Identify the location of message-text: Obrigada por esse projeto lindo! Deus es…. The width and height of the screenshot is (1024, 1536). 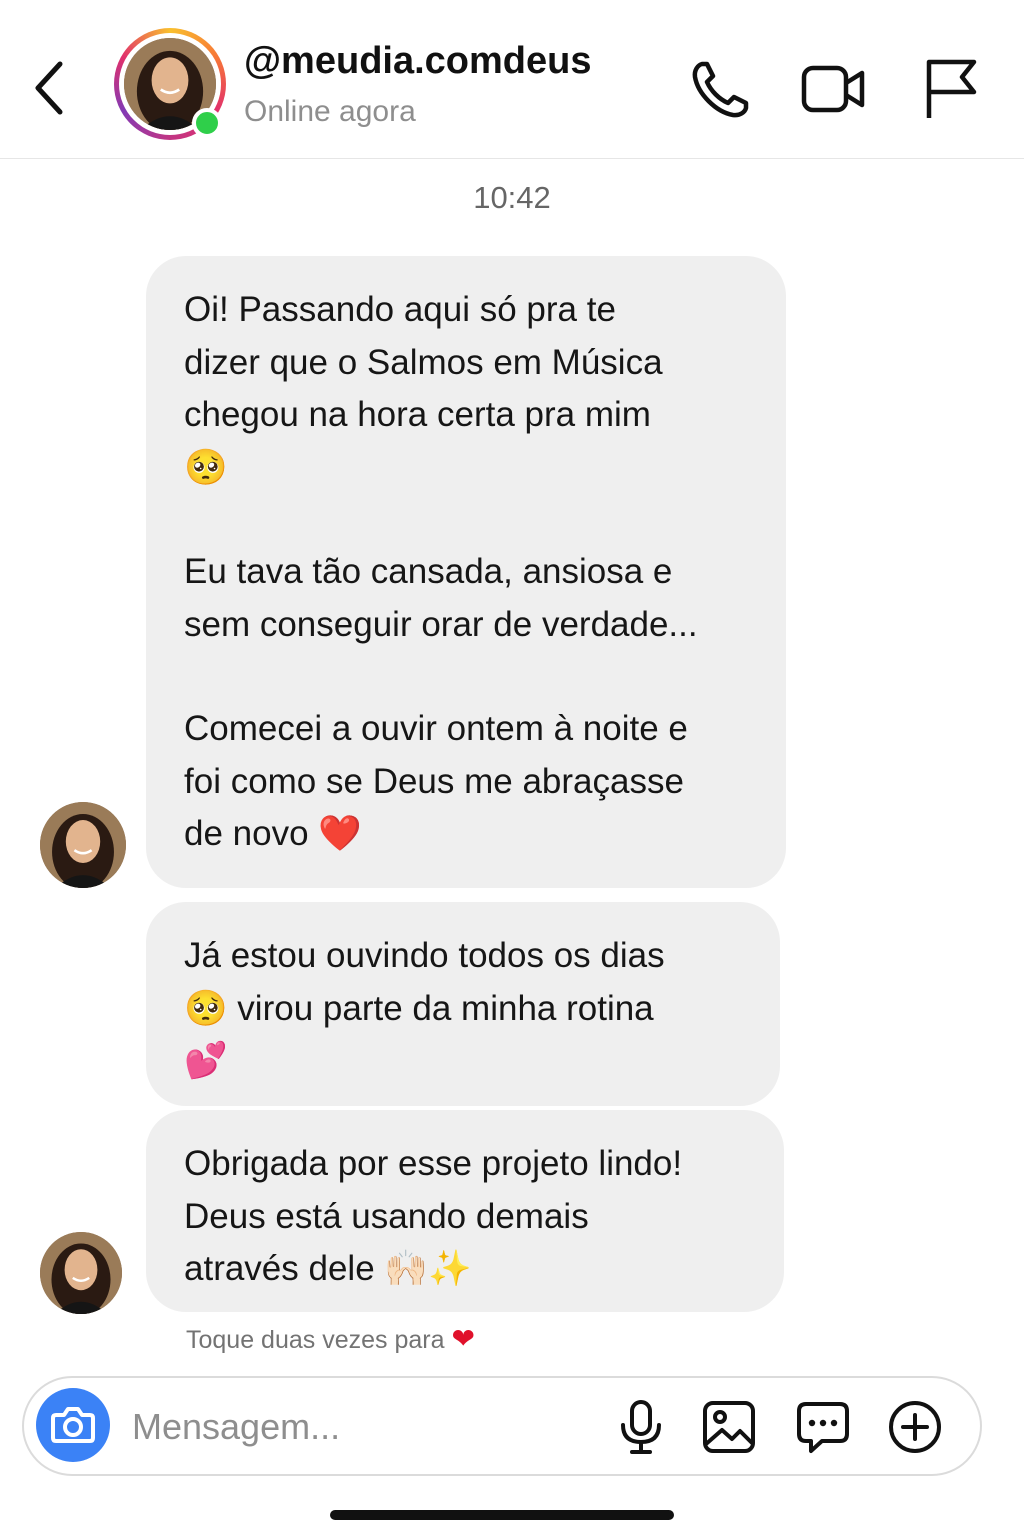
(433, 1216).